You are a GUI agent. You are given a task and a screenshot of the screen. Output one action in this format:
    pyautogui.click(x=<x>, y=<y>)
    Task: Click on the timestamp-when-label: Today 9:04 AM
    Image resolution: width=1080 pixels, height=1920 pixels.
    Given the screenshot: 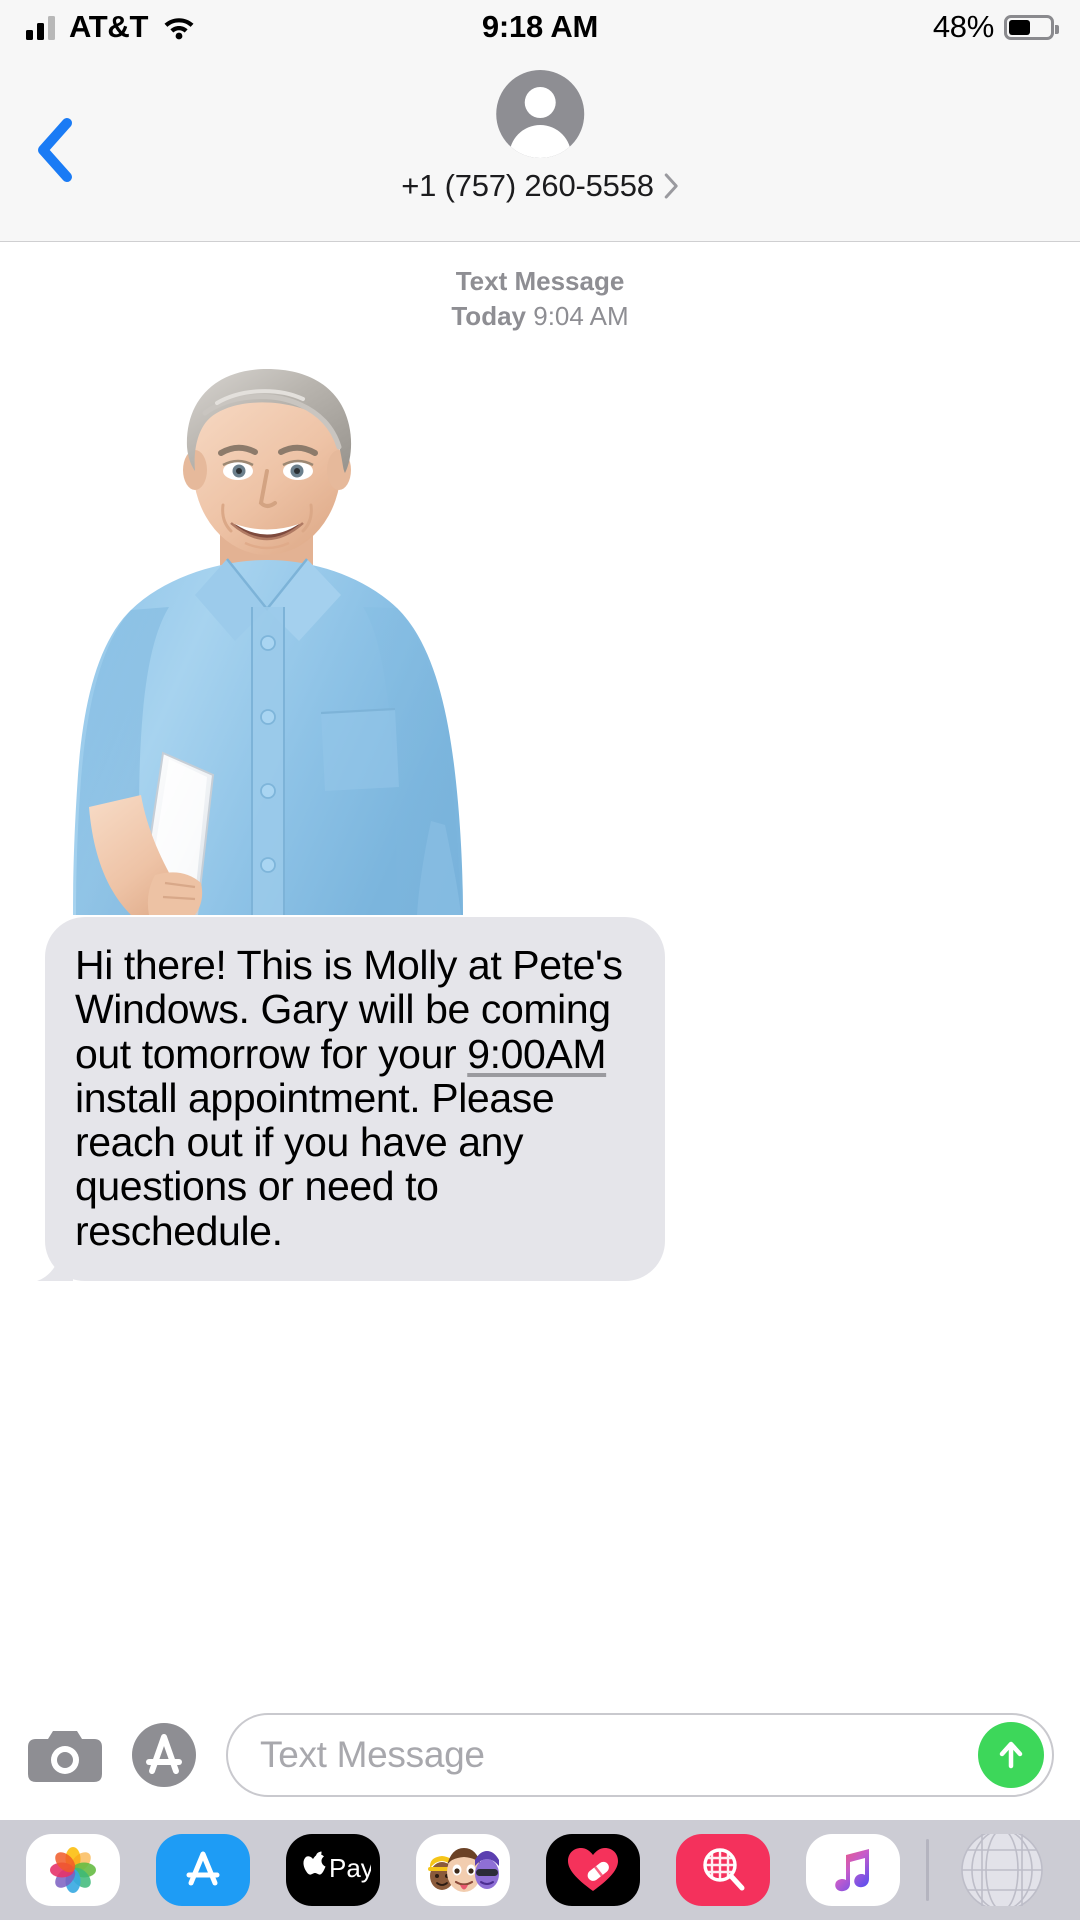 What is the action you would take?
    pyautogui.click(x=540, y=316)
    